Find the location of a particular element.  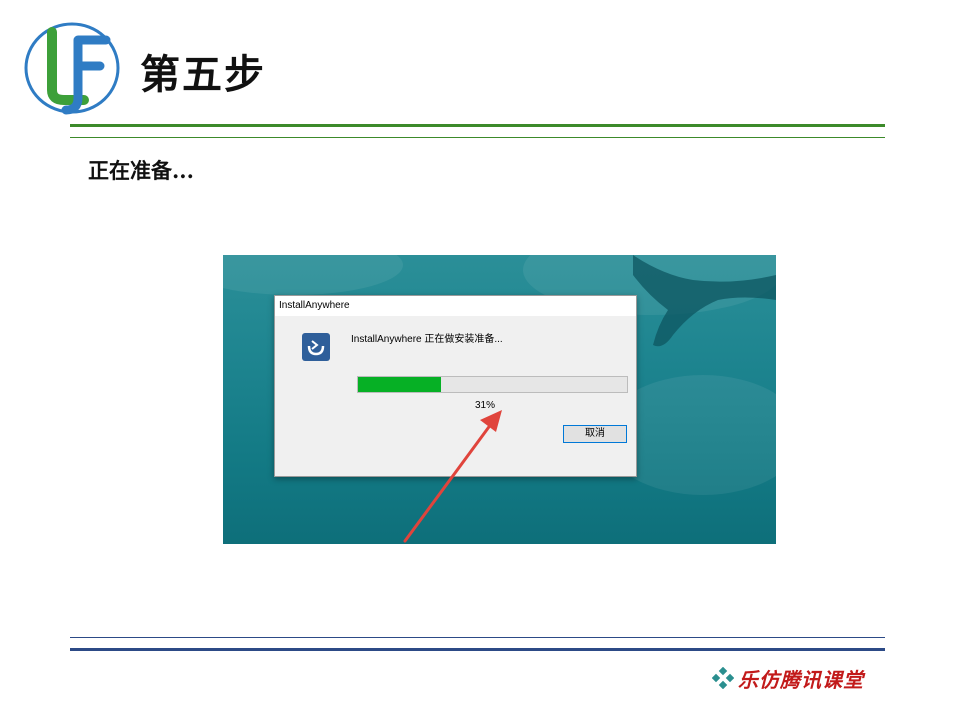

swimmer-silhouette is located at coordinates (704, 301).